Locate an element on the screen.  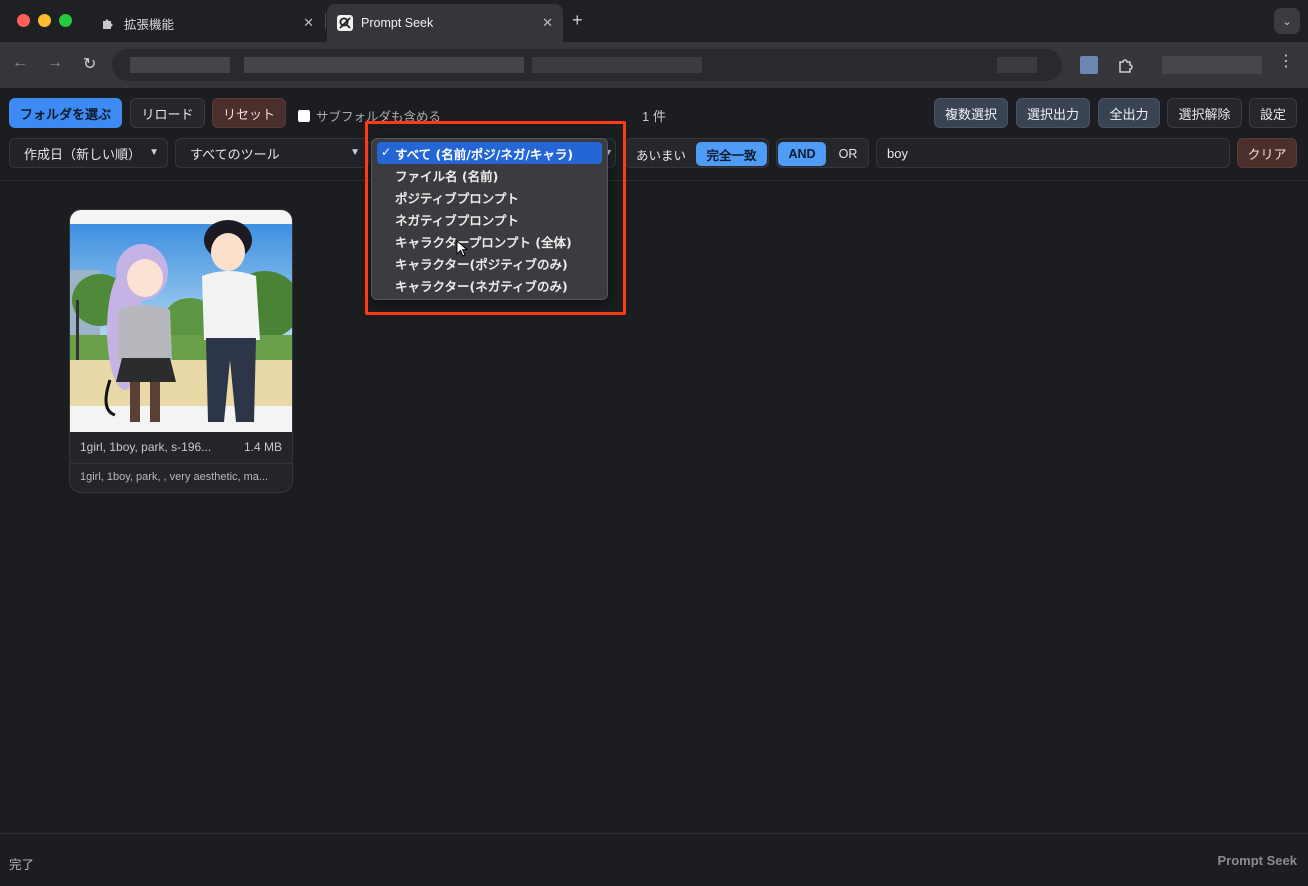
tool-select-value: すべてのツール is located at coordinates (235, 154).